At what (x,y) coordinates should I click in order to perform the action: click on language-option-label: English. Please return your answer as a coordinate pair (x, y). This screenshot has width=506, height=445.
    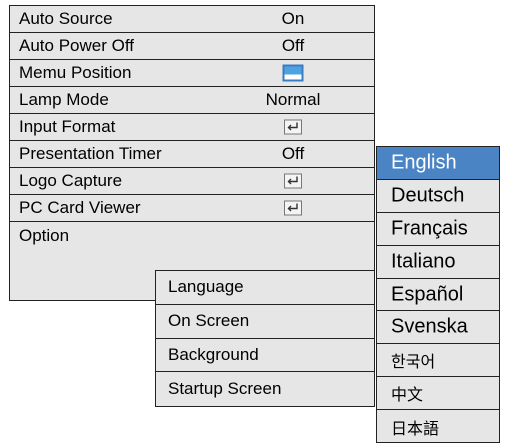
    Looking at the image, I should click on (424, 162).